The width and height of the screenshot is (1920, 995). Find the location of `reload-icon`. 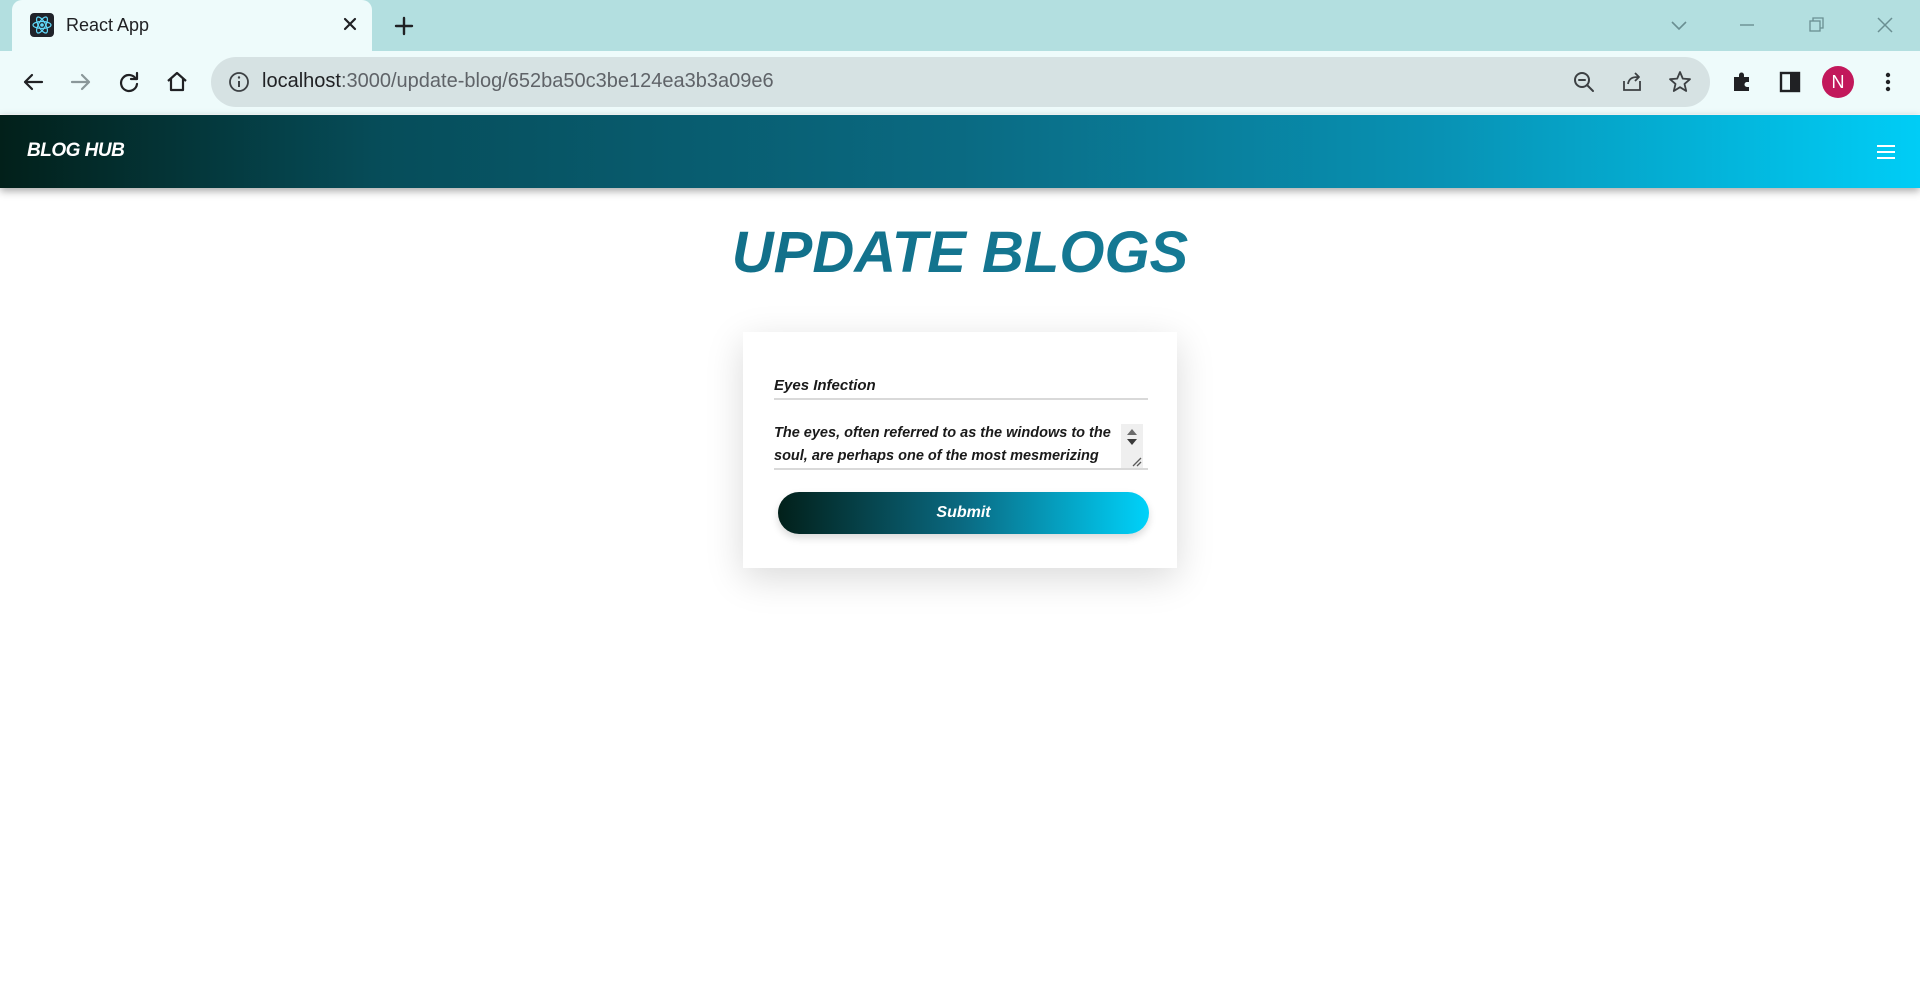

reload-icon is located at coordinates (129, 82).